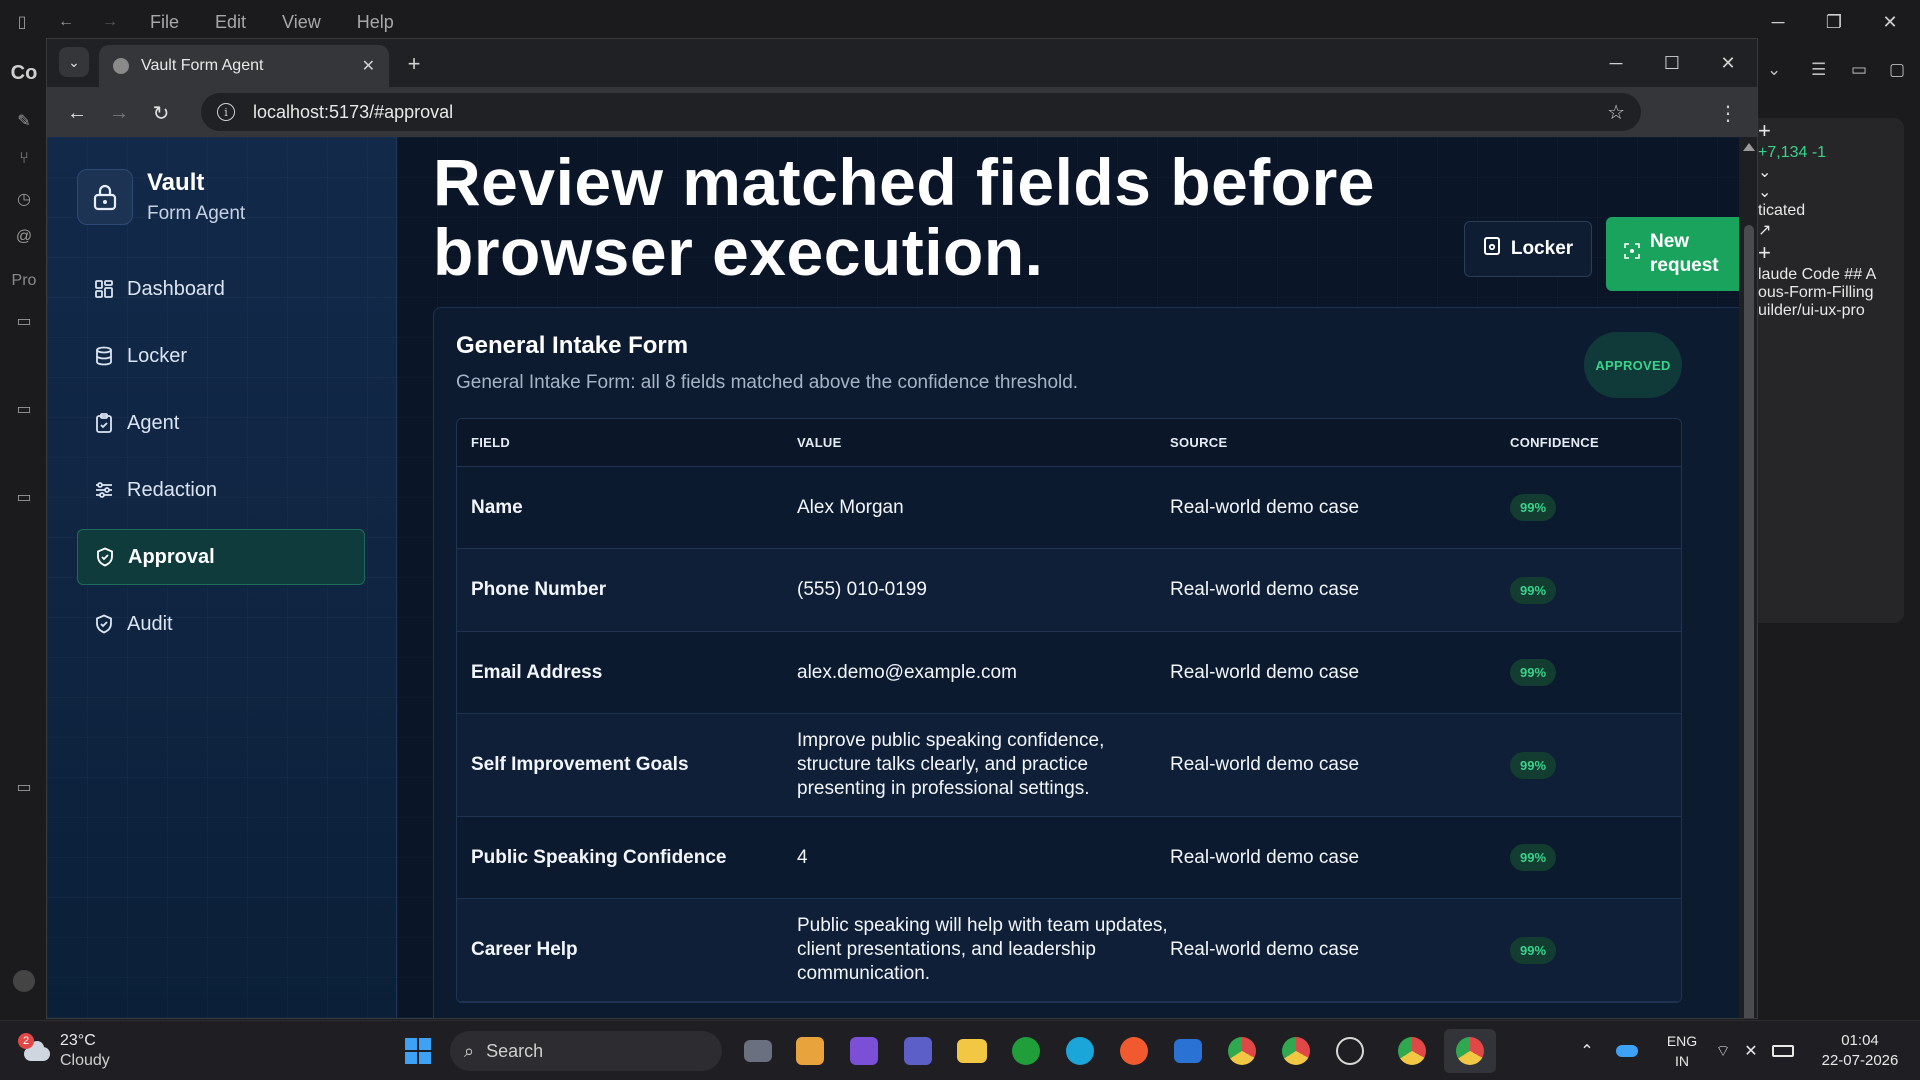 The height and width of the screenshot is (1080, 1920). What do you see at coordinates (918, 1051) in the screenshot?
I see `teams-icon` at bounding box center [918, 1051].